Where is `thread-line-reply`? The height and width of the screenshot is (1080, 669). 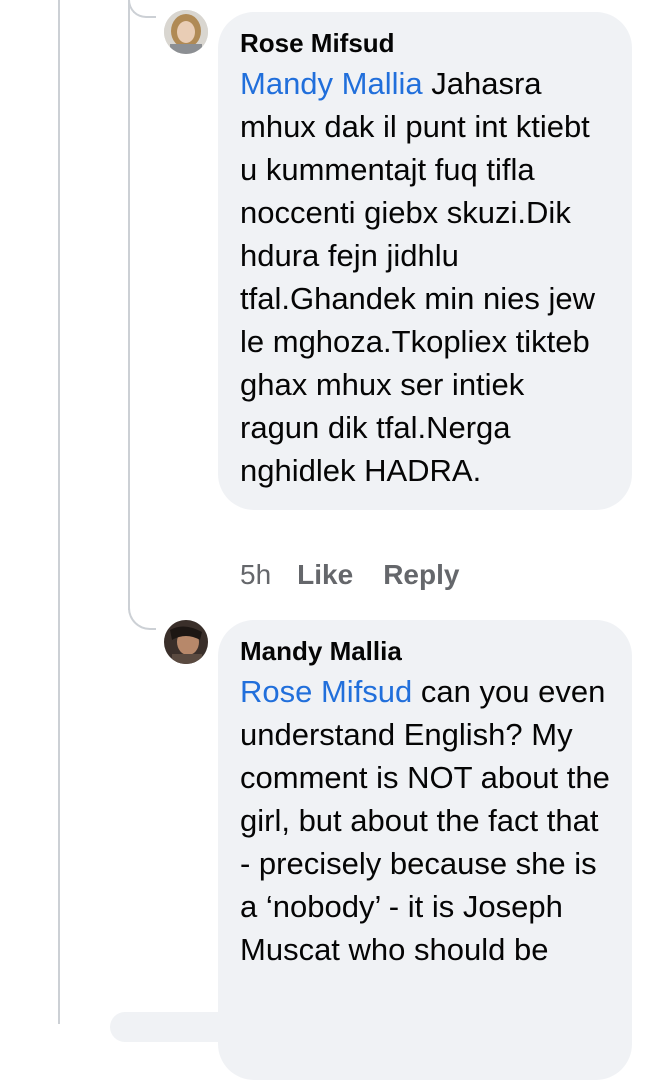 thread-line-reply is located at coordinates (129, 305).